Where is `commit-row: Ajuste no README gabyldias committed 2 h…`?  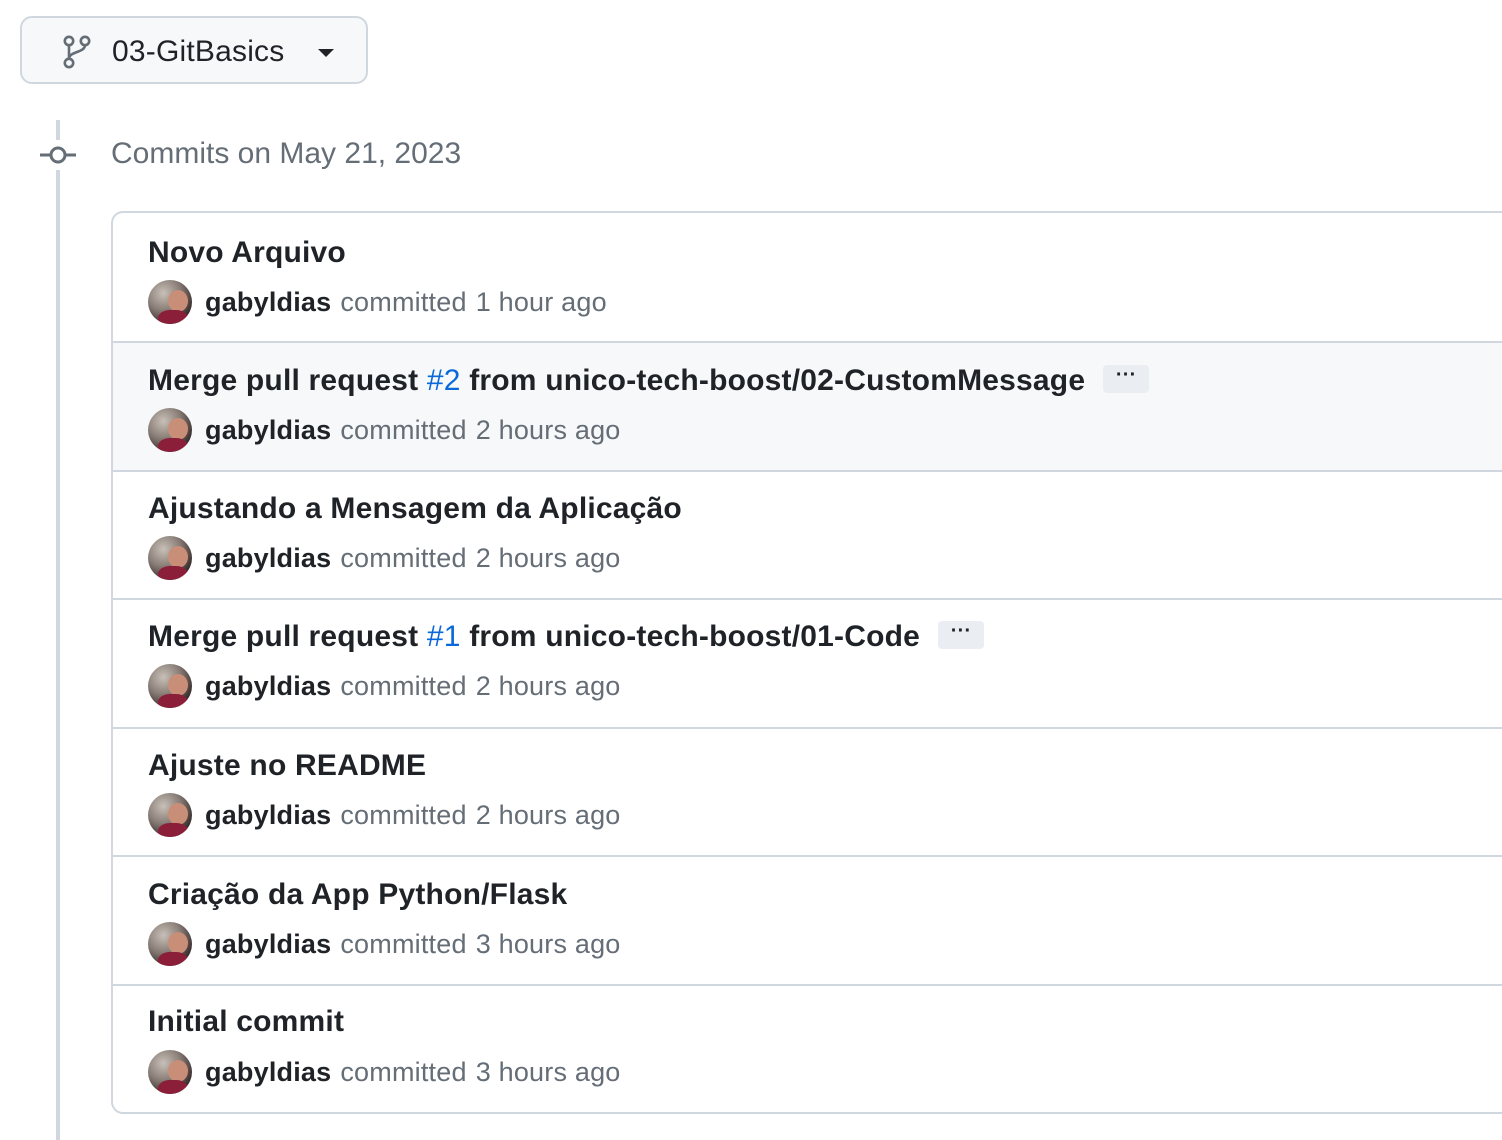 commit-row: Ajuste no README gabyldias committed 2 h… is located at coordinates (807, 793).